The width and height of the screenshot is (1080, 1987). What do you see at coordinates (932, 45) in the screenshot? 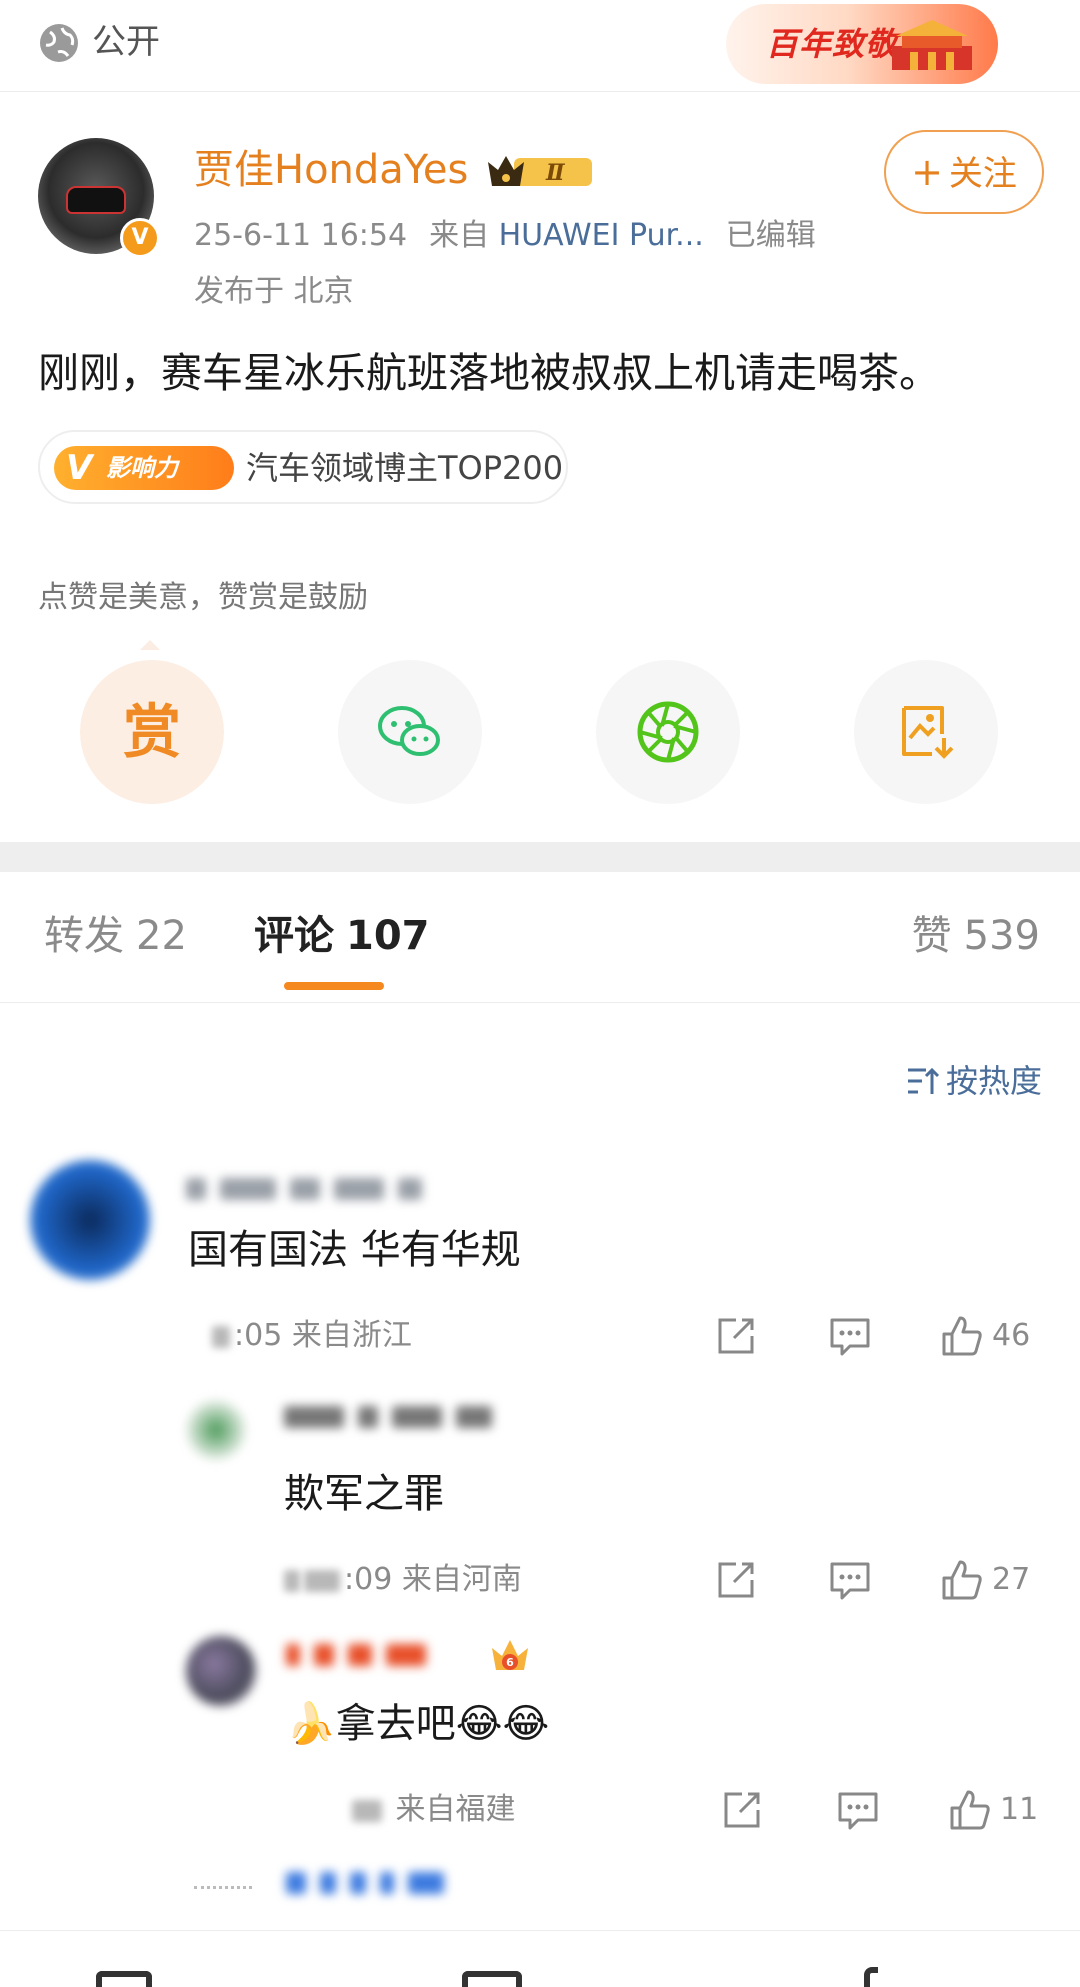
I see `building-icon` at bounding box center [932, 45].